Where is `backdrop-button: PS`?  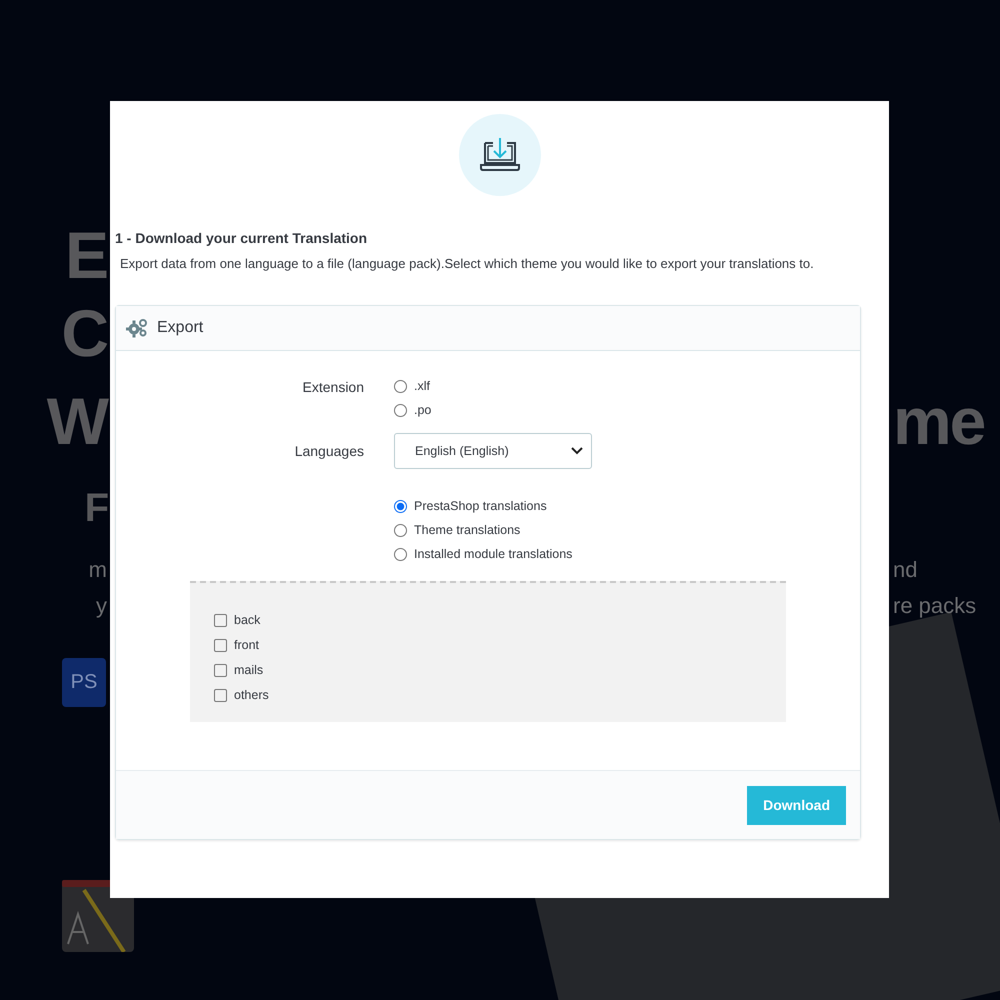
backdrop-button: PS is located at coordinates (84, 682).